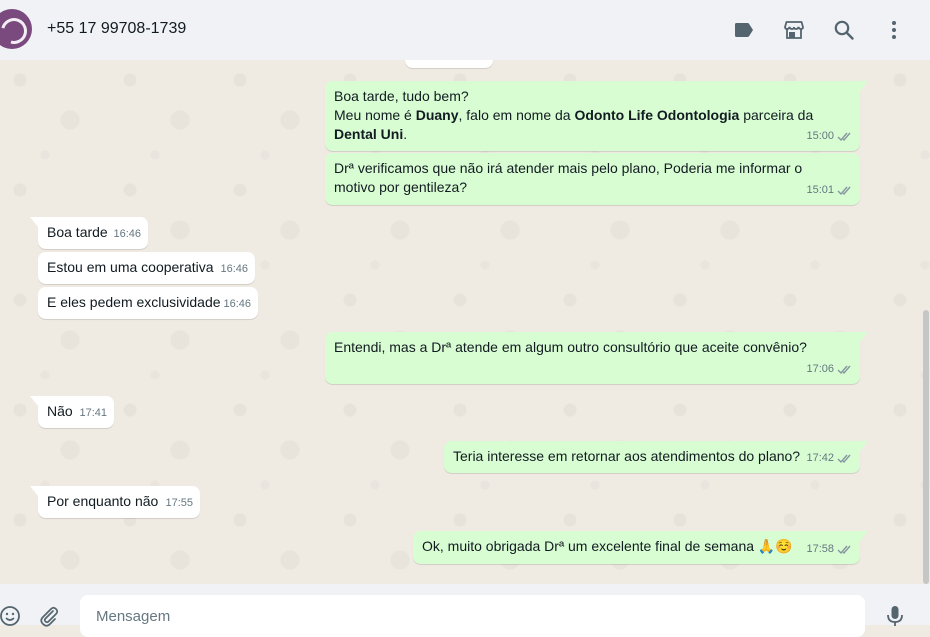 Image resolution: width=930 pixels, height=637 pixels. I want to click on label-icon, so click(744, 30).